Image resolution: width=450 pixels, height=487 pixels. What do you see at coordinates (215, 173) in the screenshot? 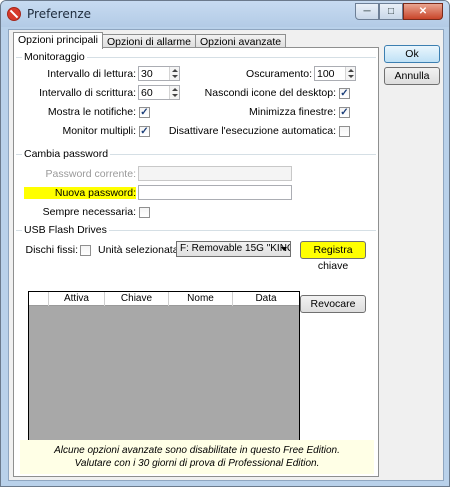
I see `current-password-field` at bounding box center [215, 173].